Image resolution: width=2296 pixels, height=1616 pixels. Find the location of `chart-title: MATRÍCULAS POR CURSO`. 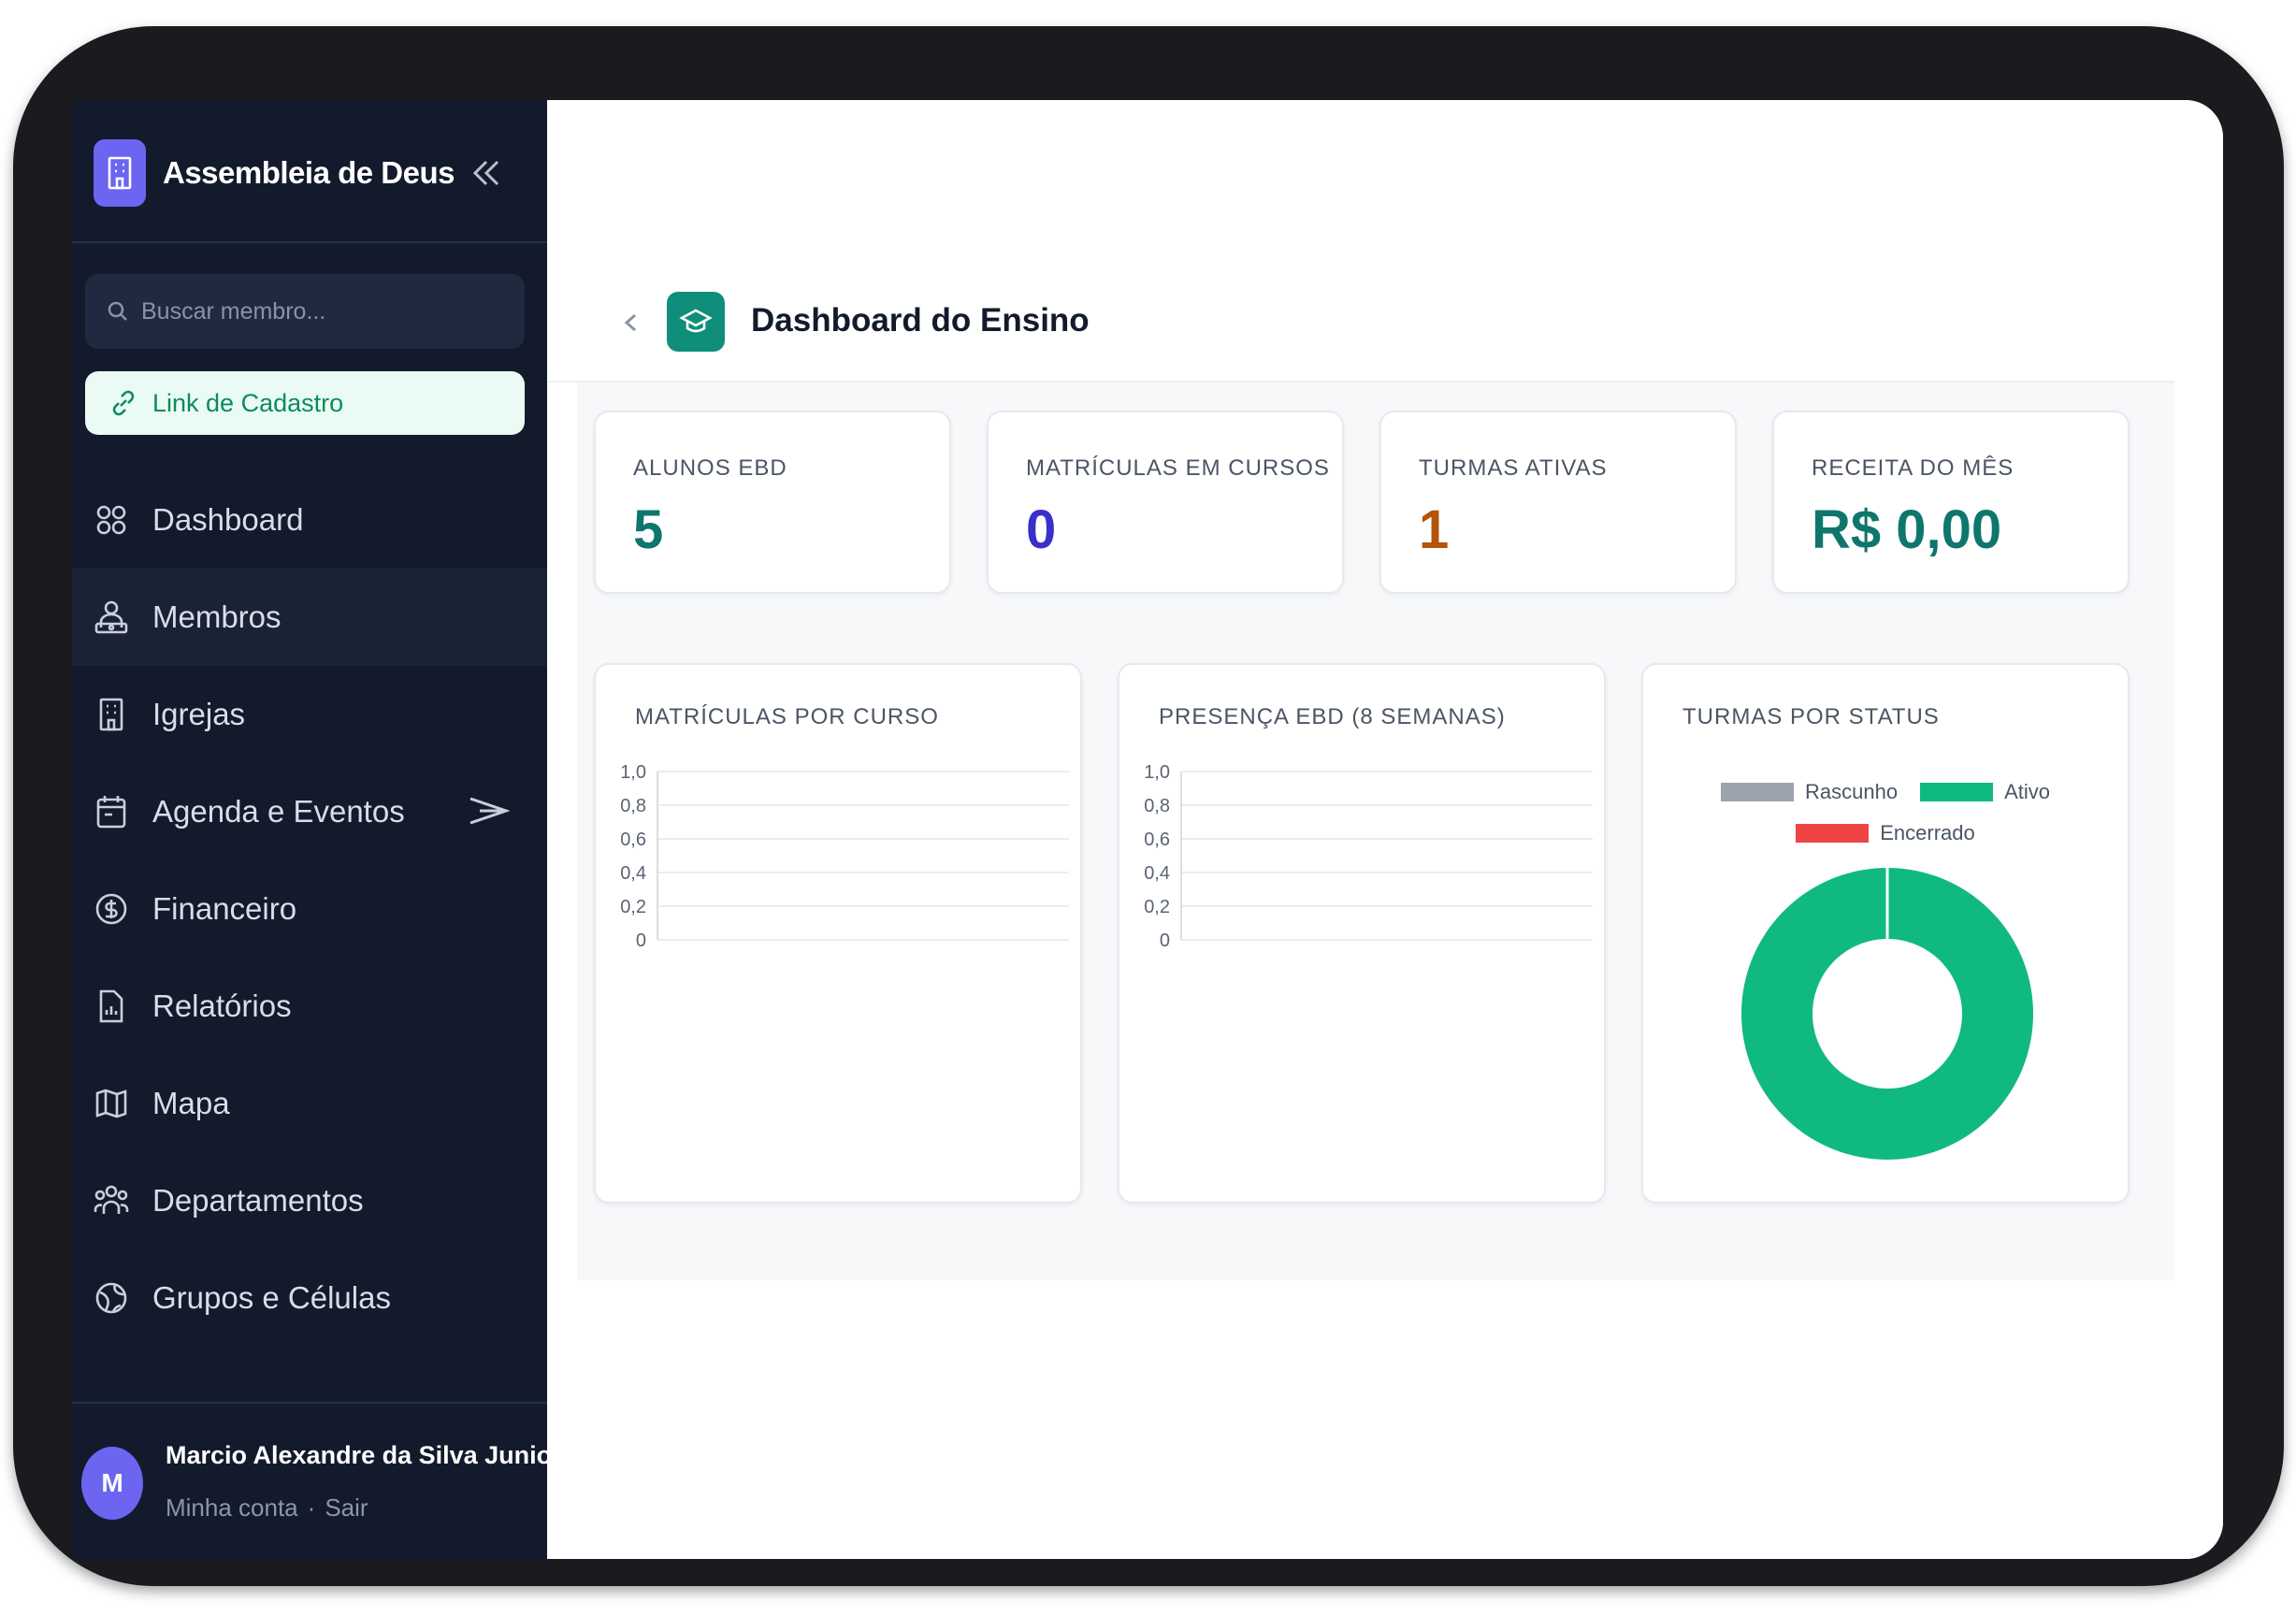

chart-title: MATRÍCULAS POR CURSO is located at coordinates (787, 717).